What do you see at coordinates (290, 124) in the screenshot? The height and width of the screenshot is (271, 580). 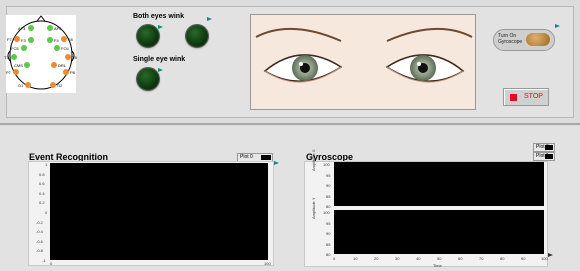 I see `divider` at bounding box center [290, 124].